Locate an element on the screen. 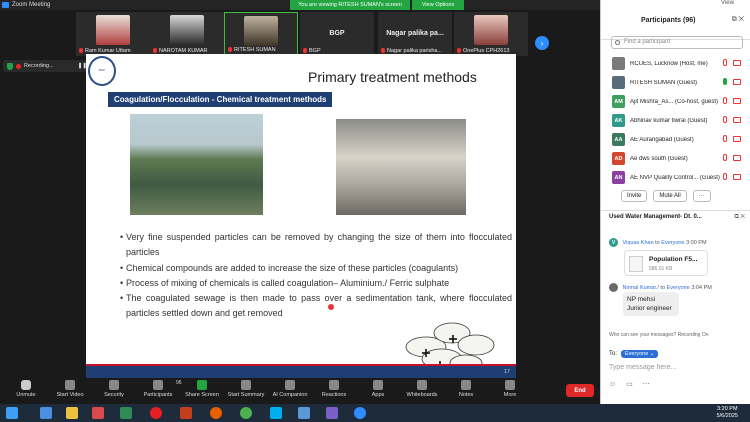  app-icon is located at coordinates (332, 413).